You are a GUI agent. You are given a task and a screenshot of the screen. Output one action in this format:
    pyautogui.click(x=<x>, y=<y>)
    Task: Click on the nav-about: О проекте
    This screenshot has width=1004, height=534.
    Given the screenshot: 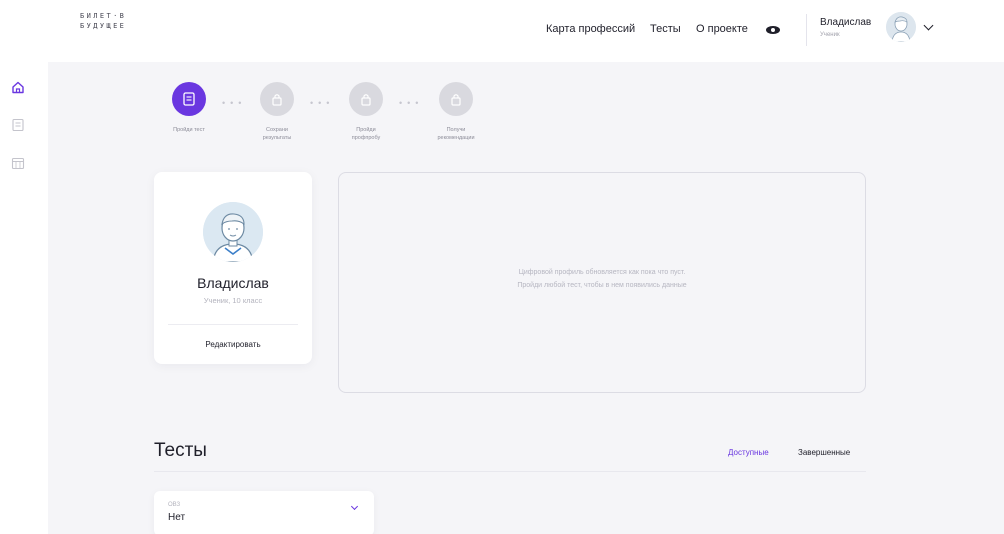 What is the action you would take?
    pyautogui.click(x=722, y=29)
    